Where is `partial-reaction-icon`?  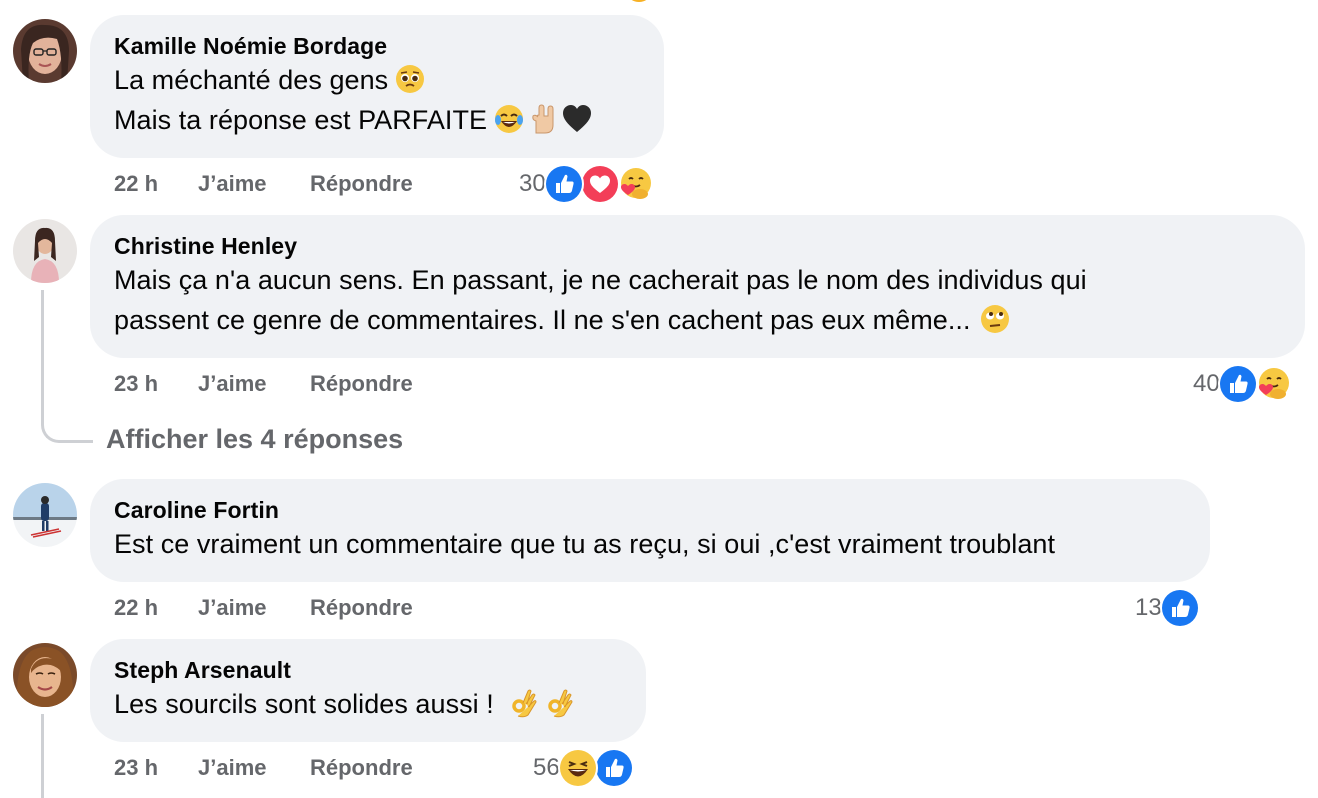
partial-reaction-icon is located at coordinates (639, 1).